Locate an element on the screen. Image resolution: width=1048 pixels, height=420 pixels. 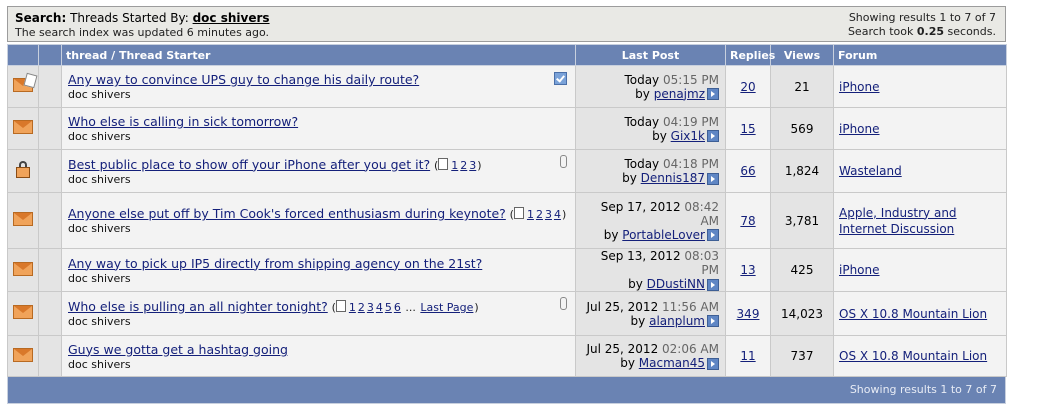
thread-title-link: Who else is calling in sick tomorrow? is located at coordinates (183, 121).